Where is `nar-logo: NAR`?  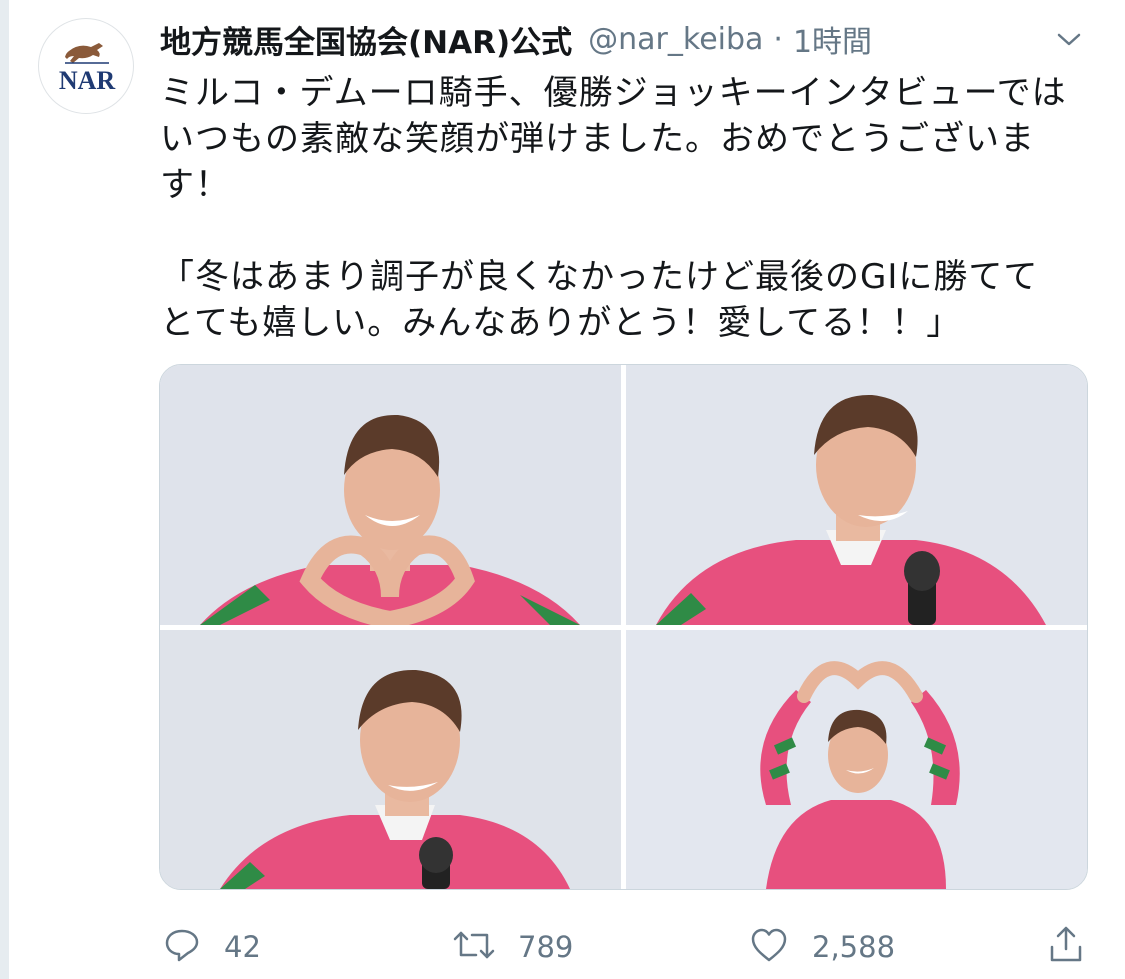
nar-logo: NAR is located at coordinates (87, 67).